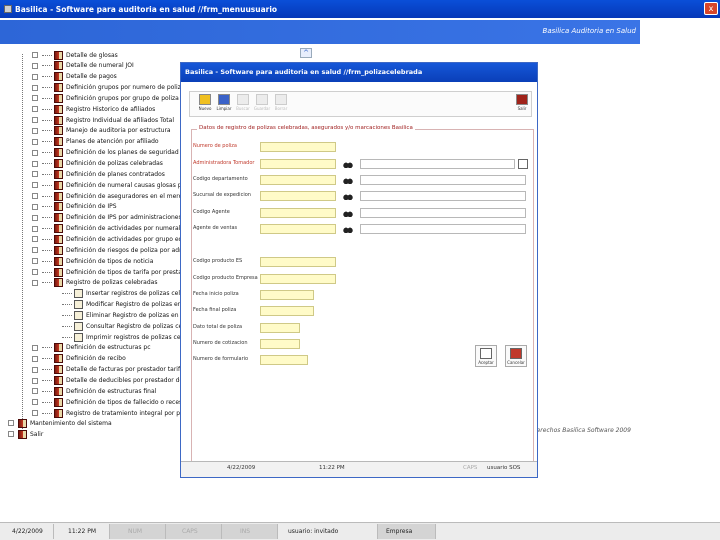 The image size is (720, 540). What do you see at coordinates (98, 174) in the screenshot?
I see `tree-item: Definición de planes contratados` at bounding box center [98, 174].